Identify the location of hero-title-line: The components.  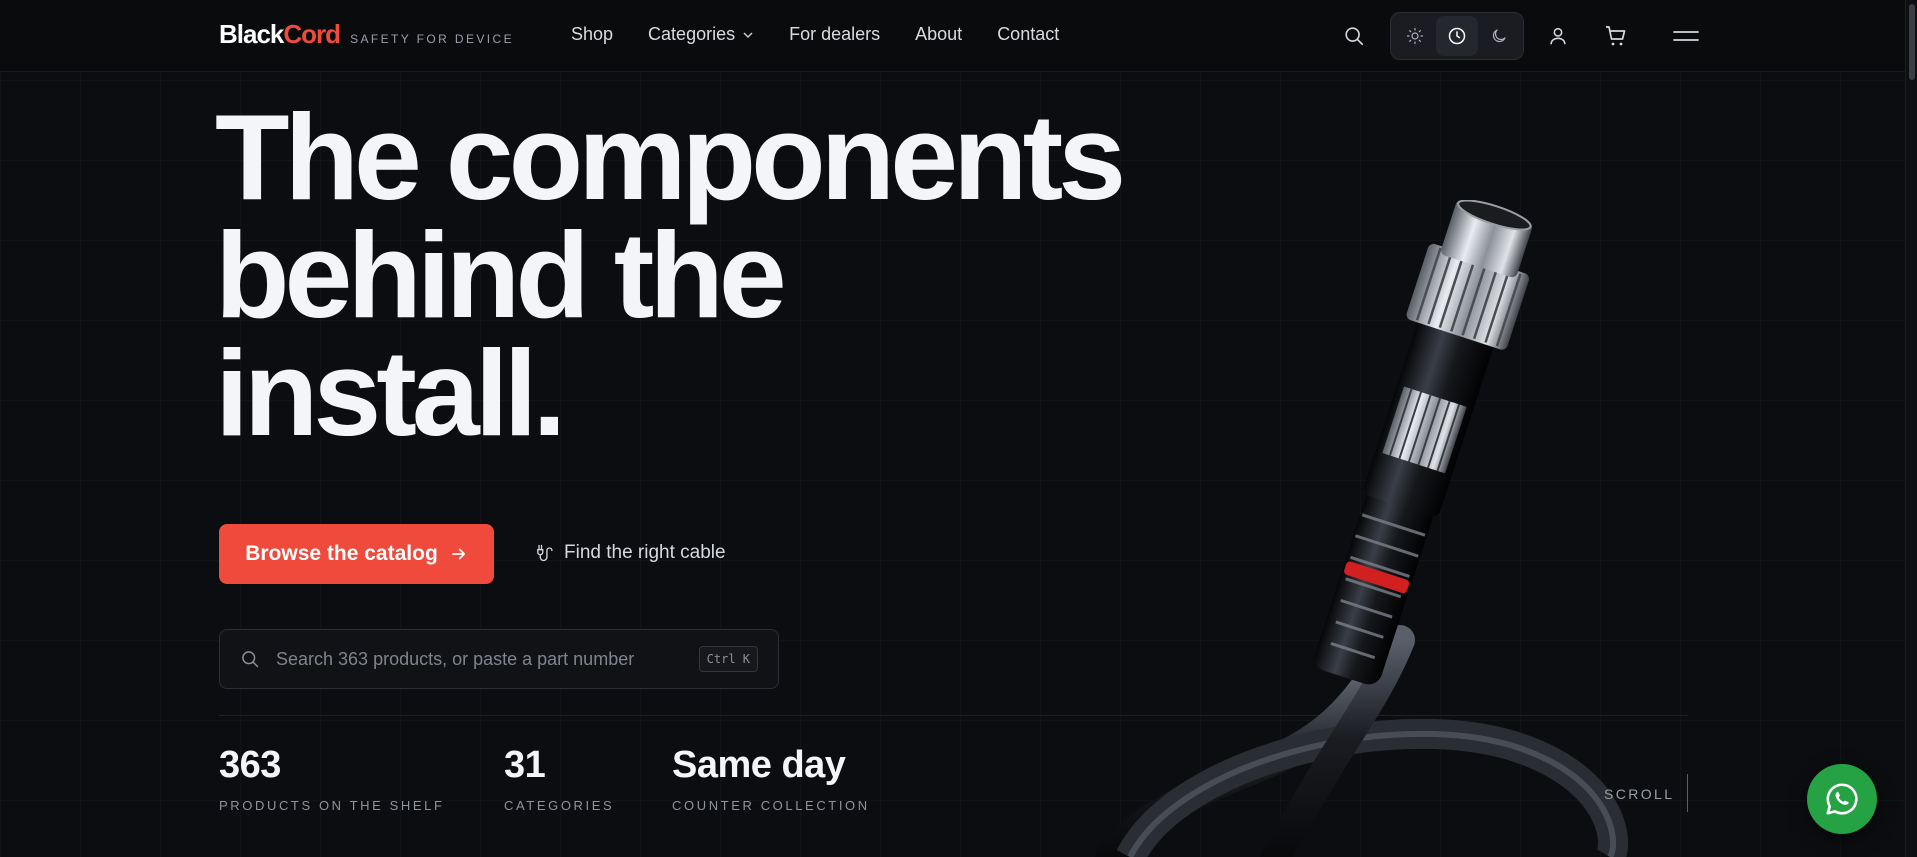
(670, 157).